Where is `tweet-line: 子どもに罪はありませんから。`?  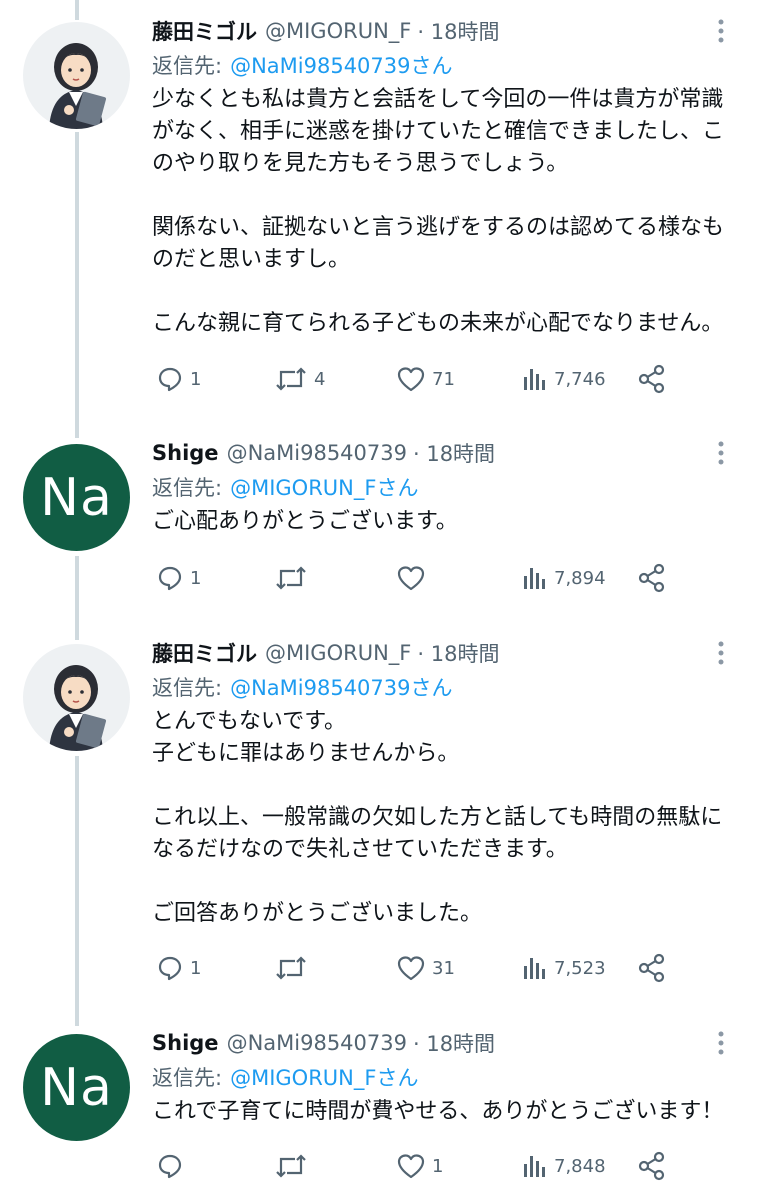
tweet-line: 子どもに罪はありませんから。 is located at coordinates (306, 753).